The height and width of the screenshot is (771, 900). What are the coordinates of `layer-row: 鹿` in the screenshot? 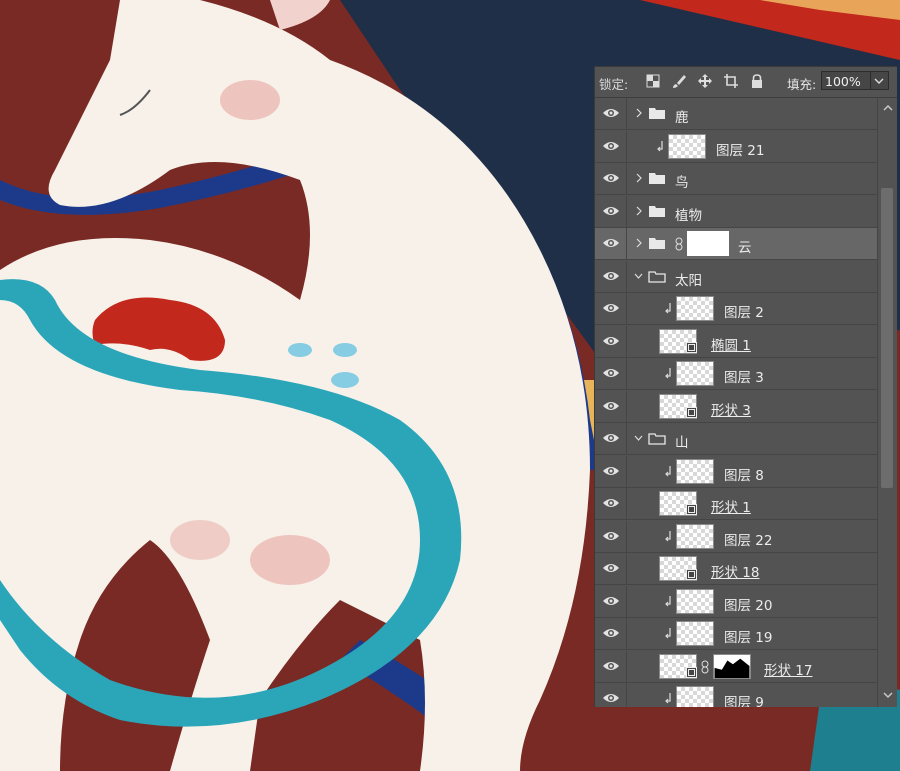 It's located at (736, 114).